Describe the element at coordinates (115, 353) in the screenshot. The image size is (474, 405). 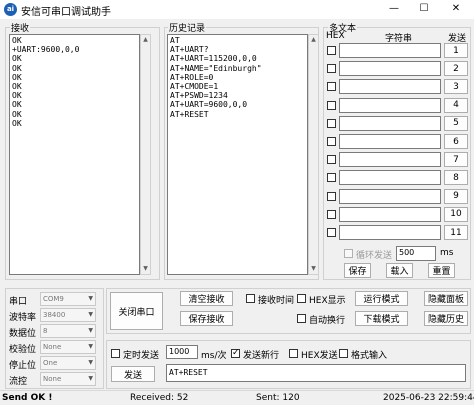
I see `timed-send-checkbox` at that location.